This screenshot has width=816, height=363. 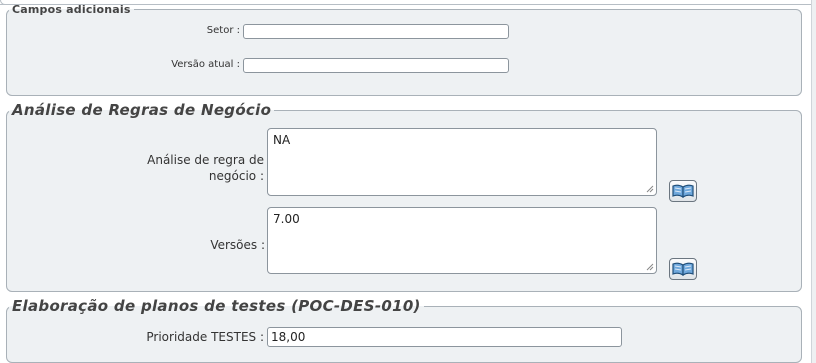 I want to click on scrollbar-track, so click(x=813, y=181).